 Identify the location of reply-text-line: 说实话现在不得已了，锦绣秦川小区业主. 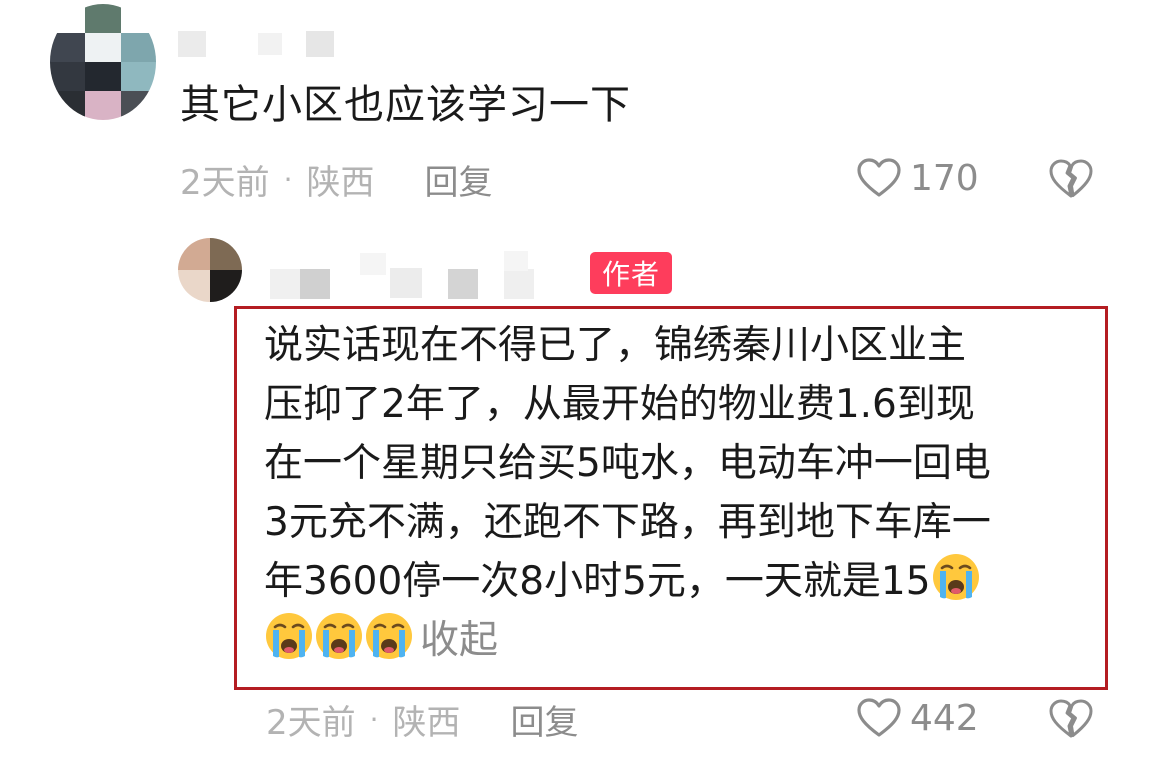
(615, 345).